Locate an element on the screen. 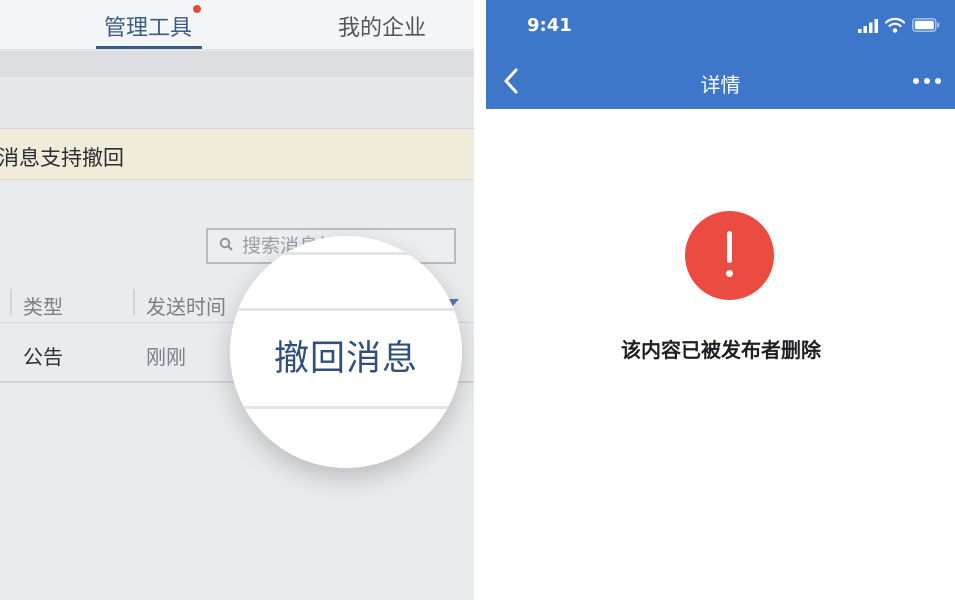 The image size is (955, 600). notification-dot is located at coordinates (197, 9).